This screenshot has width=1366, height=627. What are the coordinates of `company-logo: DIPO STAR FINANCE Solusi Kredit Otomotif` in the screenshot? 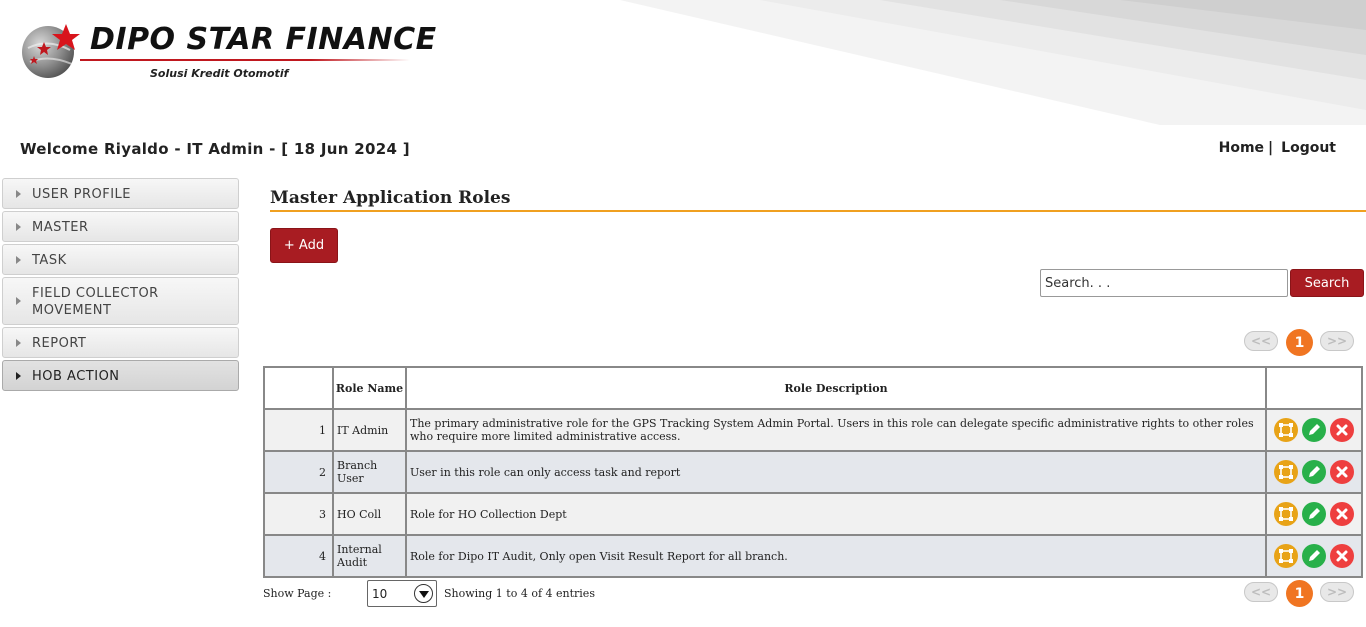 It's located at (228, 52).